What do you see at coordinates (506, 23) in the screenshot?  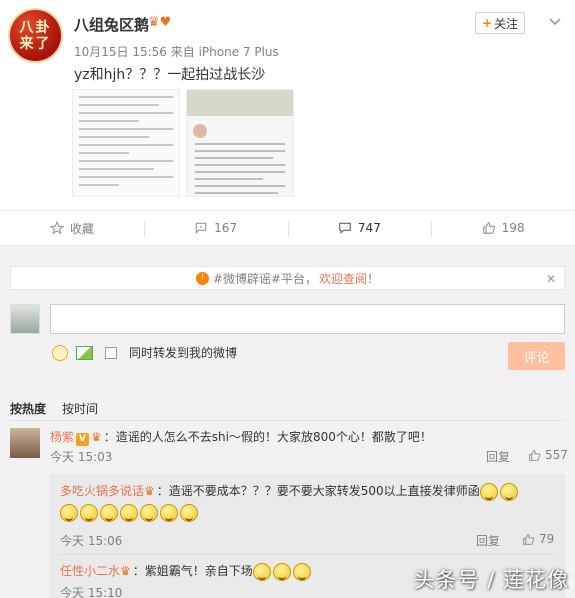 I see `follow-label: 关注` at bounding box center [506, 23].